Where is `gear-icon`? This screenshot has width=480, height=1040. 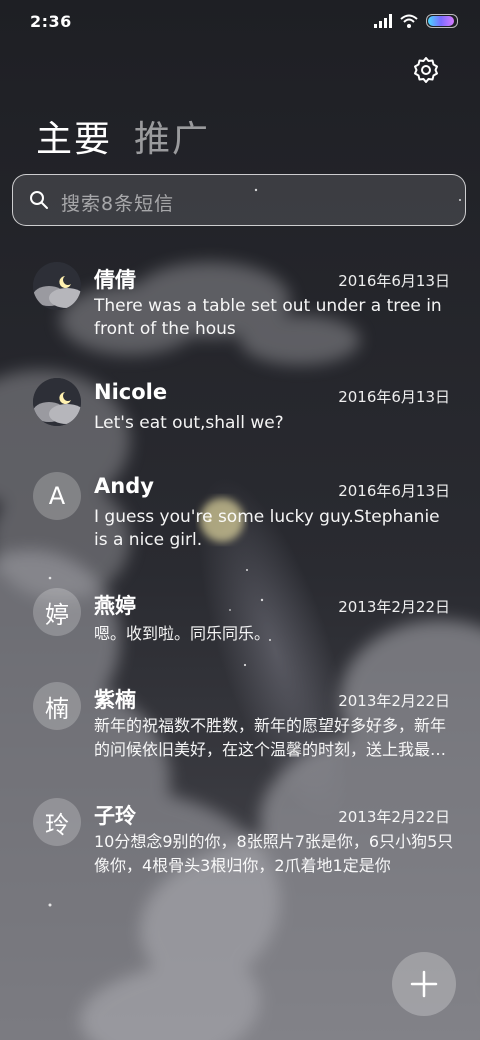 gear-icon is located at coordinates (426, 70).